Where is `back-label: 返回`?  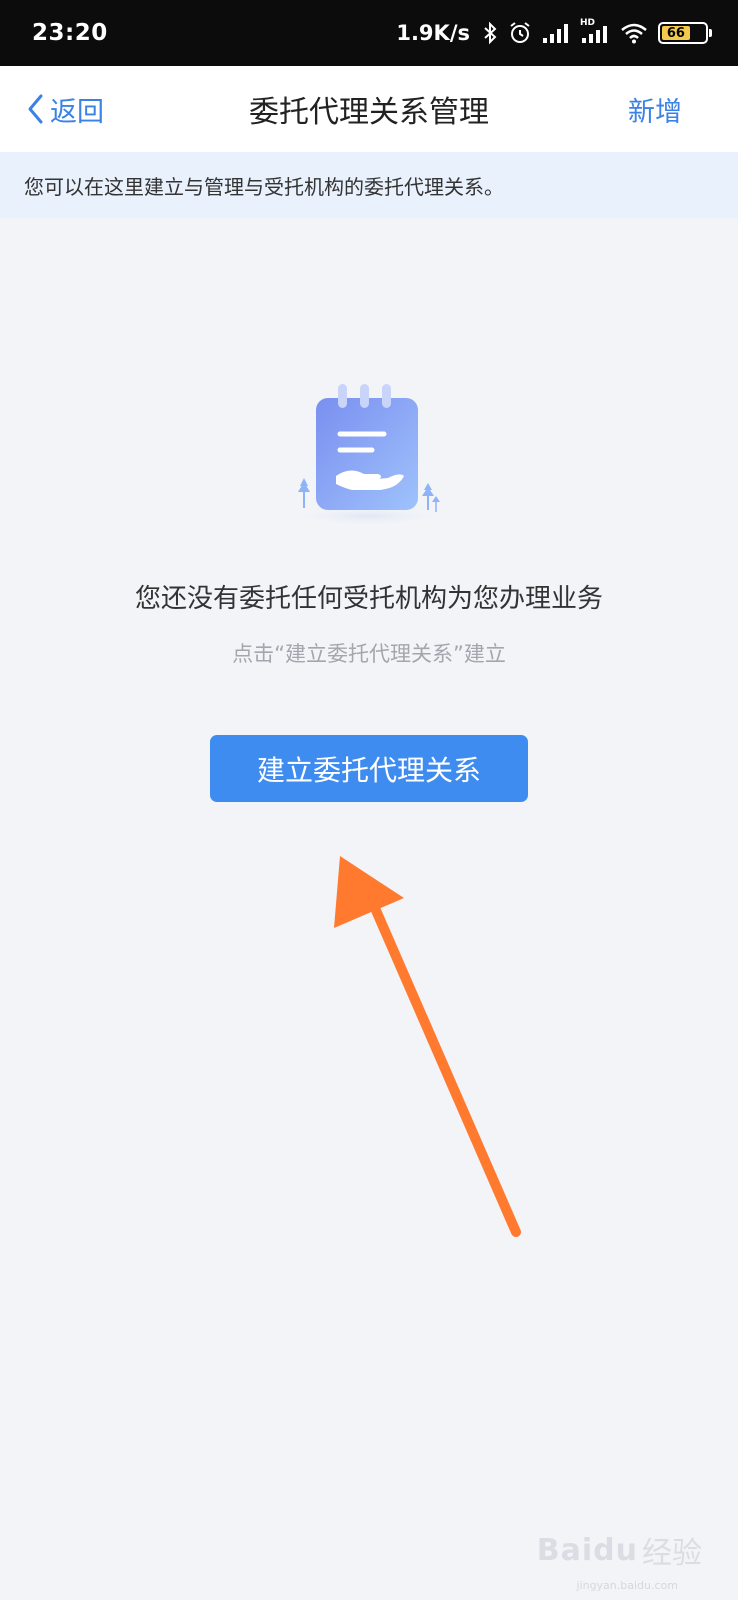 back-label: 返回 is located at coordinates (77, 112).